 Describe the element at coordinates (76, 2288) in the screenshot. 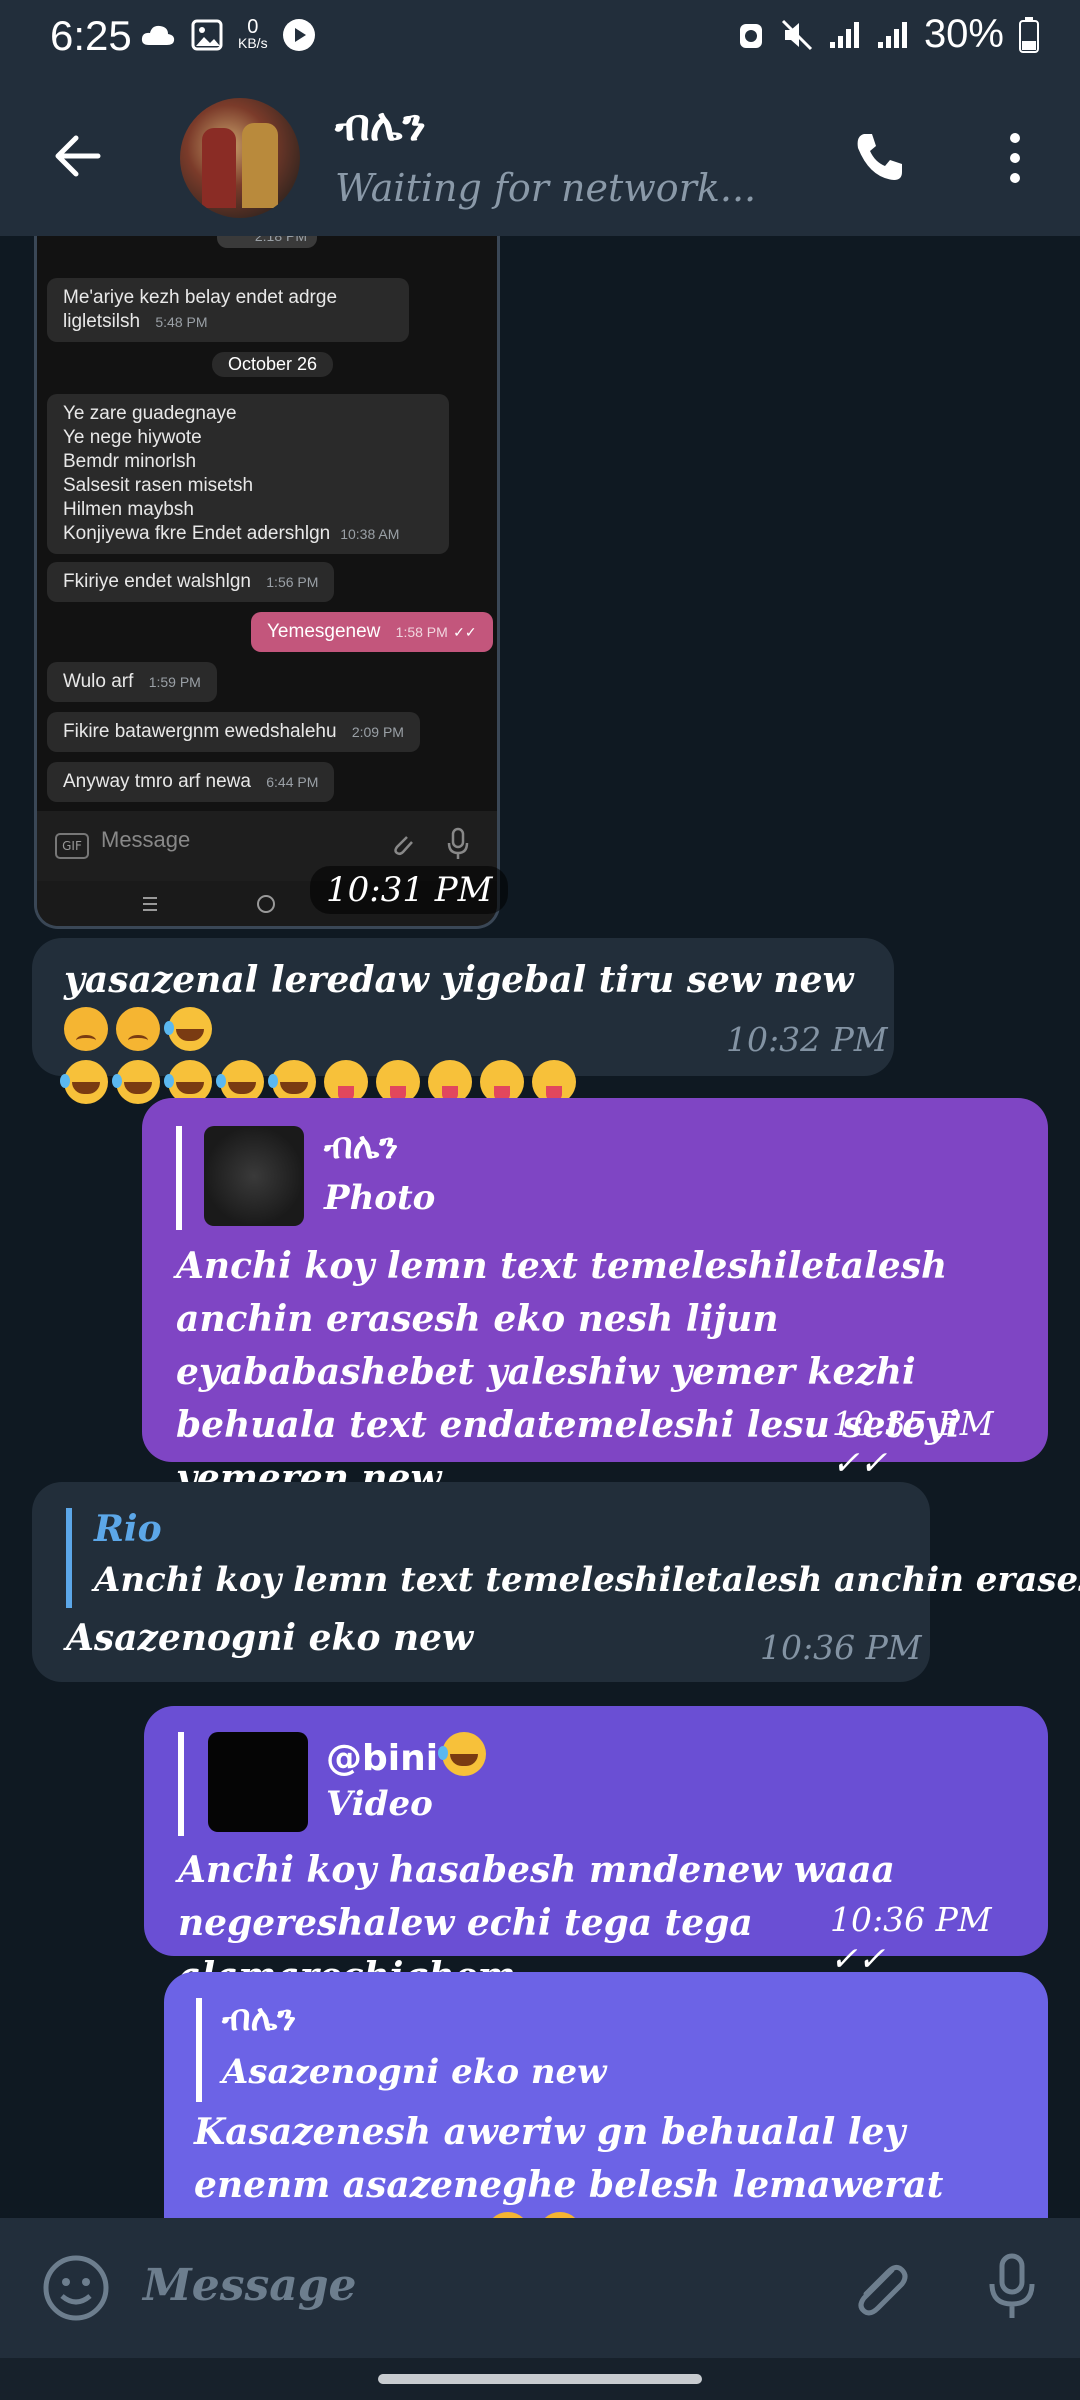

I see `emoji-icon` at that location.